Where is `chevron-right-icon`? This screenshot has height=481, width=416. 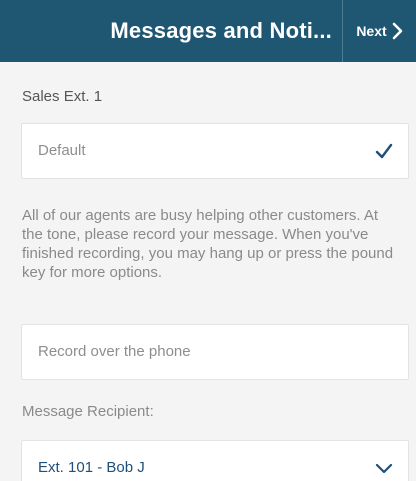
chevron-right-icon is located at coordinates (397, 31).